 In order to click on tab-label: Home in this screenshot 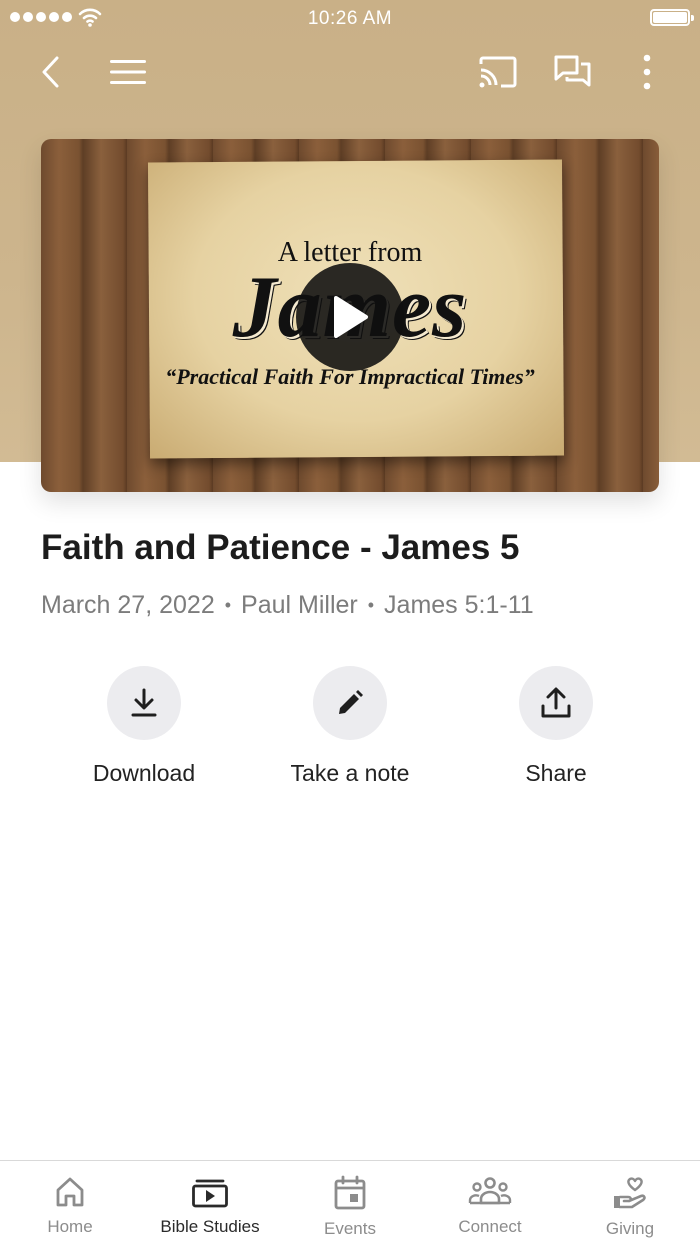, I will do `click(70, 1226)`.